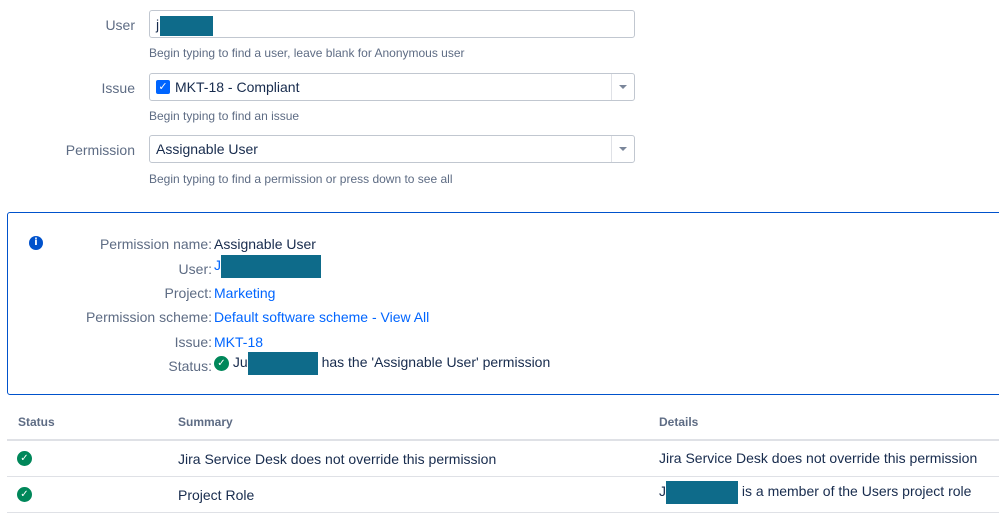 Image resolution: width=999 pixels, height=523 pixels. What do you see at coordinates (392, 87) in the screenshot?
I see `issue-select: ✓ MKT-18 - Compliant` at bounding box center [392, 87].